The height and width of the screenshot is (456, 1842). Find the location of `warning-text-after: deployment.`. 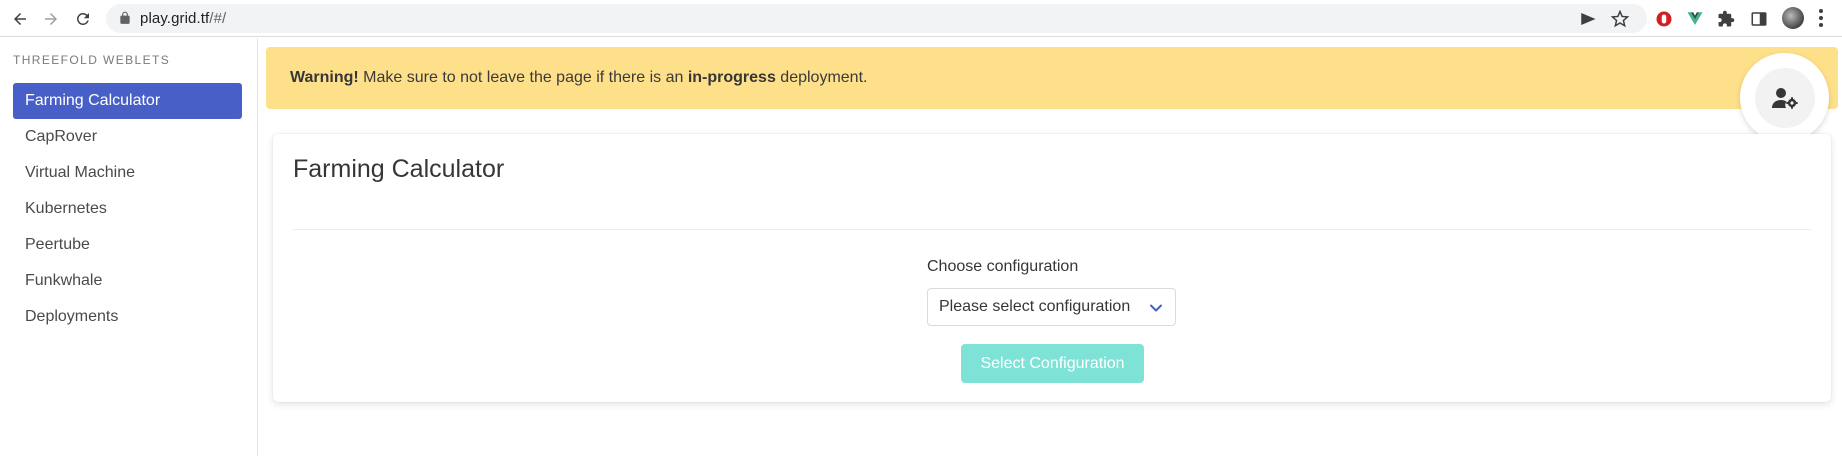

warning-text-after: deployment. is located at coordinates (821, 77).